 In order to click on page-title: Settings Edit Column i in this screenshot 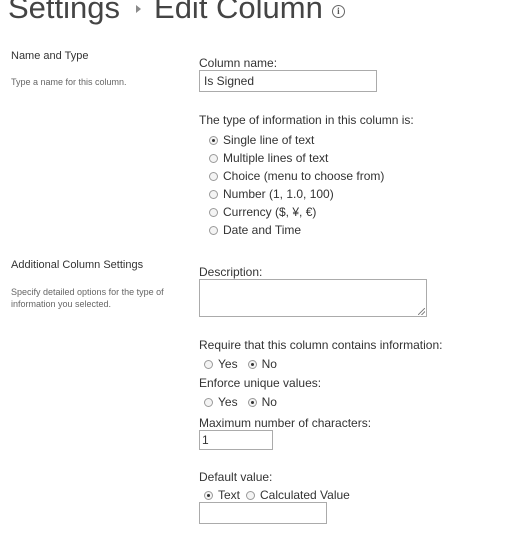, I will do `click(176, 14)`.